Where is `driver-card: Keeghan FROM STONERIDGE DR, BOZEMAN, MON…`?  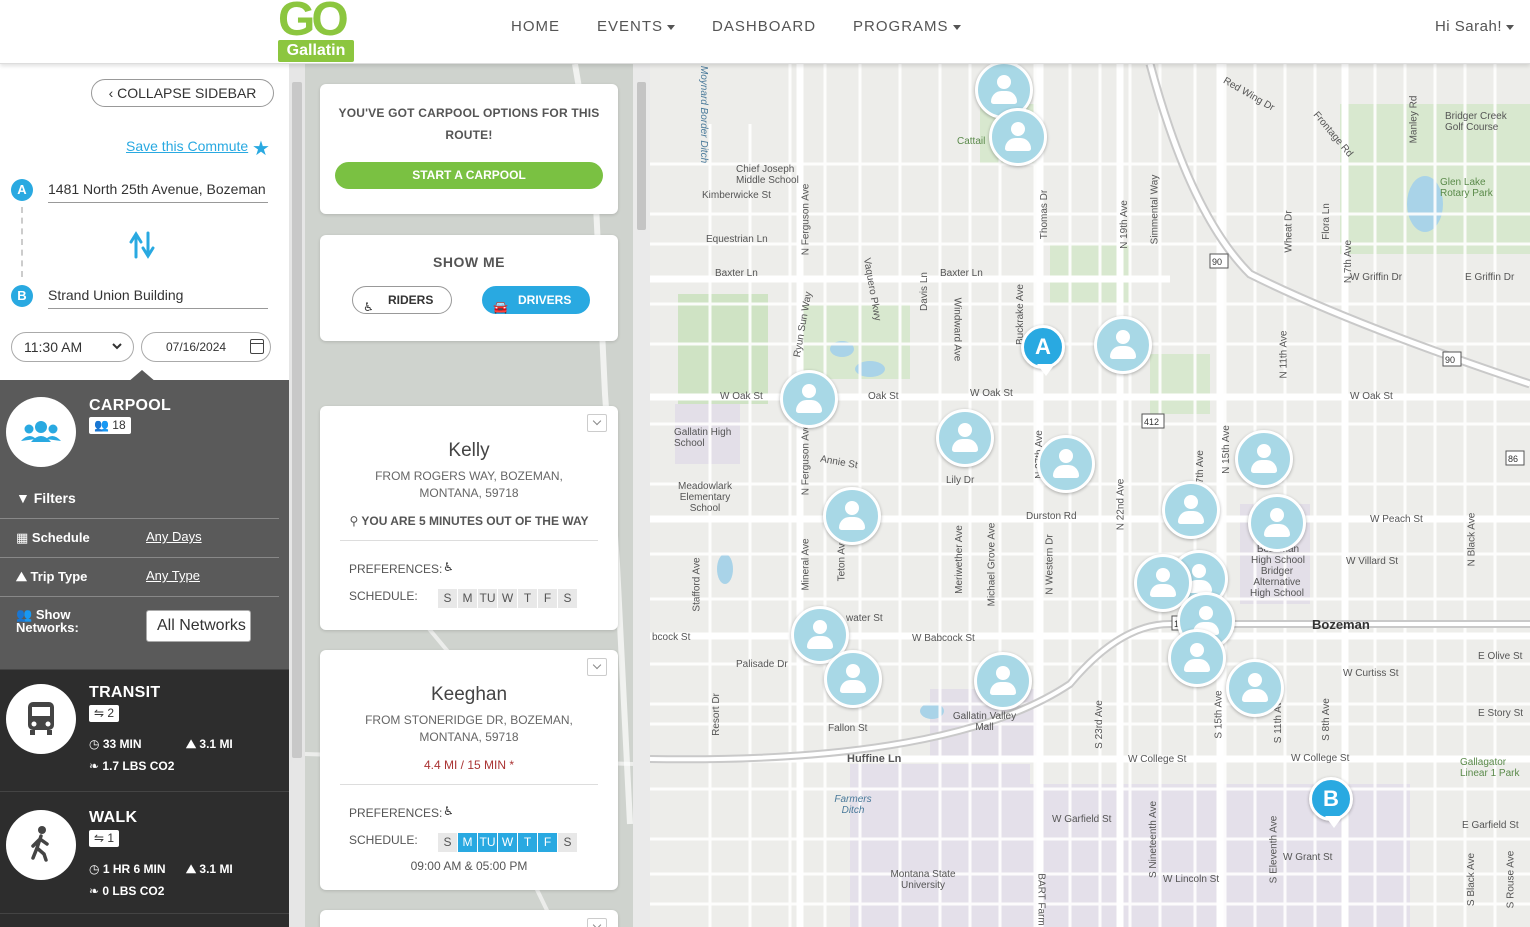 driver-card: Keeghan FROM STONERIDGE DR, BOZEMAN, MON… is located at coordinates (469, 770).